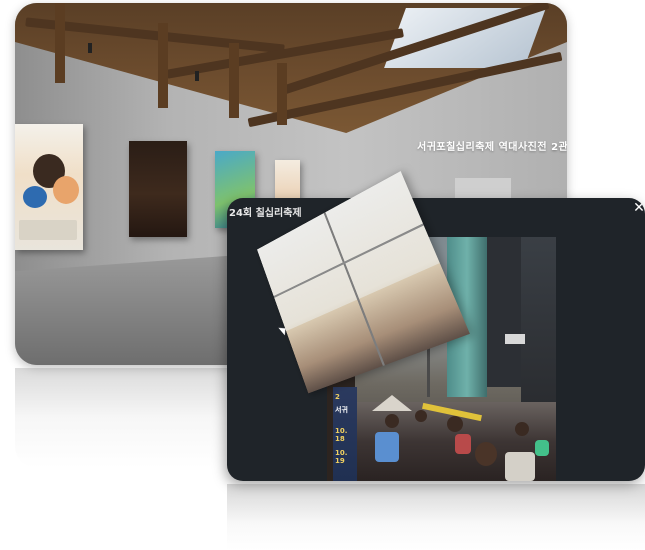 The image size is (645, 550). What do you see at coordinates (436, 517) in the screenshot?
I see `viewer-reflection` at bounding box center [436, 517].